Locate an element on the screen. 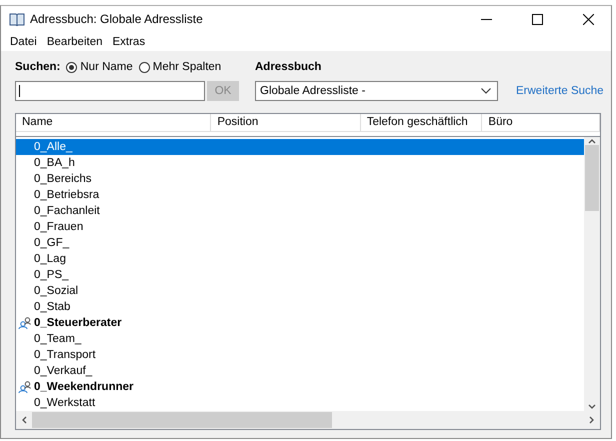 The height and width of the screenshot is (441, 616). close-icon is located at coordinates (588, 19).